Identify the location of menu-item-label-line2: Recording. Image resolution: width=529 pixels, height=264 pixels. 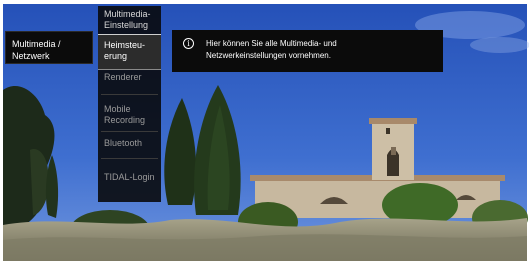
(125, 120).